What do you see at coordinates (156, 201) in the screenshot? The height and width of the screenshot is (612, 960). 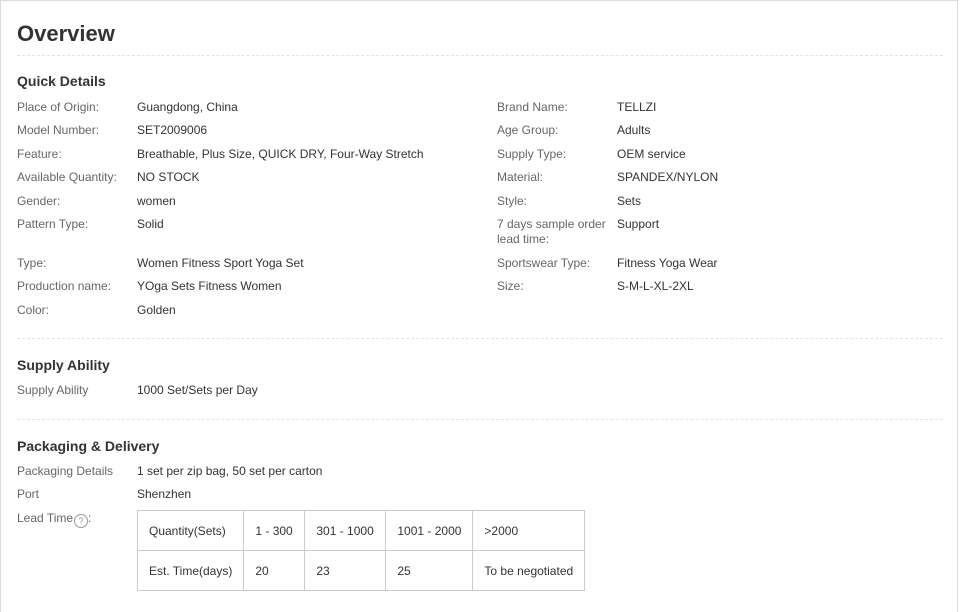 I see `detail-value: women` at bounding box center [156, 201].